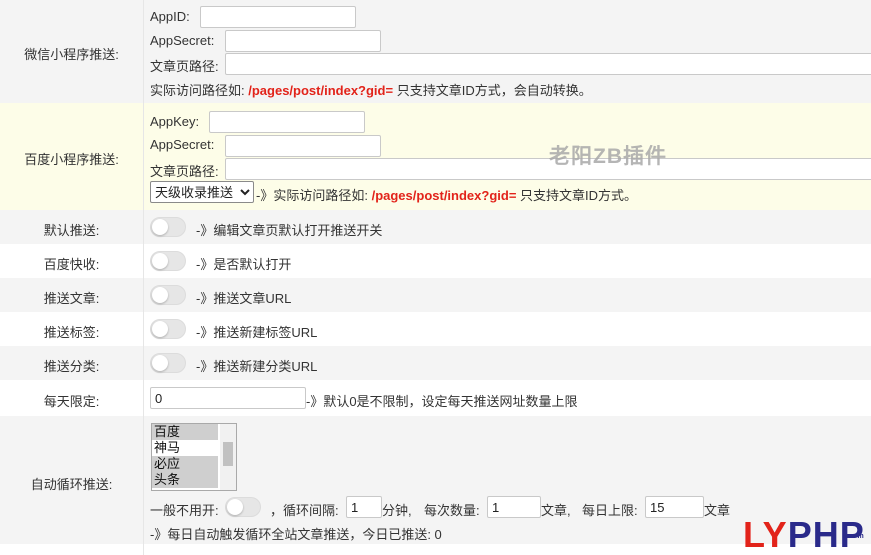 The height and width of the screenshot is (555, 871). I want to click on baidu-article-path-input, so click(548, 169).